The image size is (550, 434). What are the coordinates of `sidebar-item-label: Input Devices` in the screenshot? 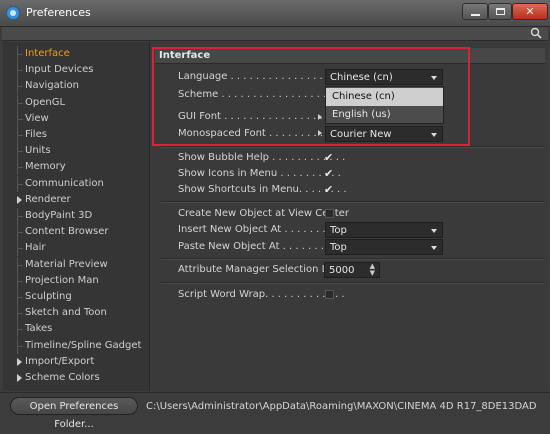 It's located at (59, 70).